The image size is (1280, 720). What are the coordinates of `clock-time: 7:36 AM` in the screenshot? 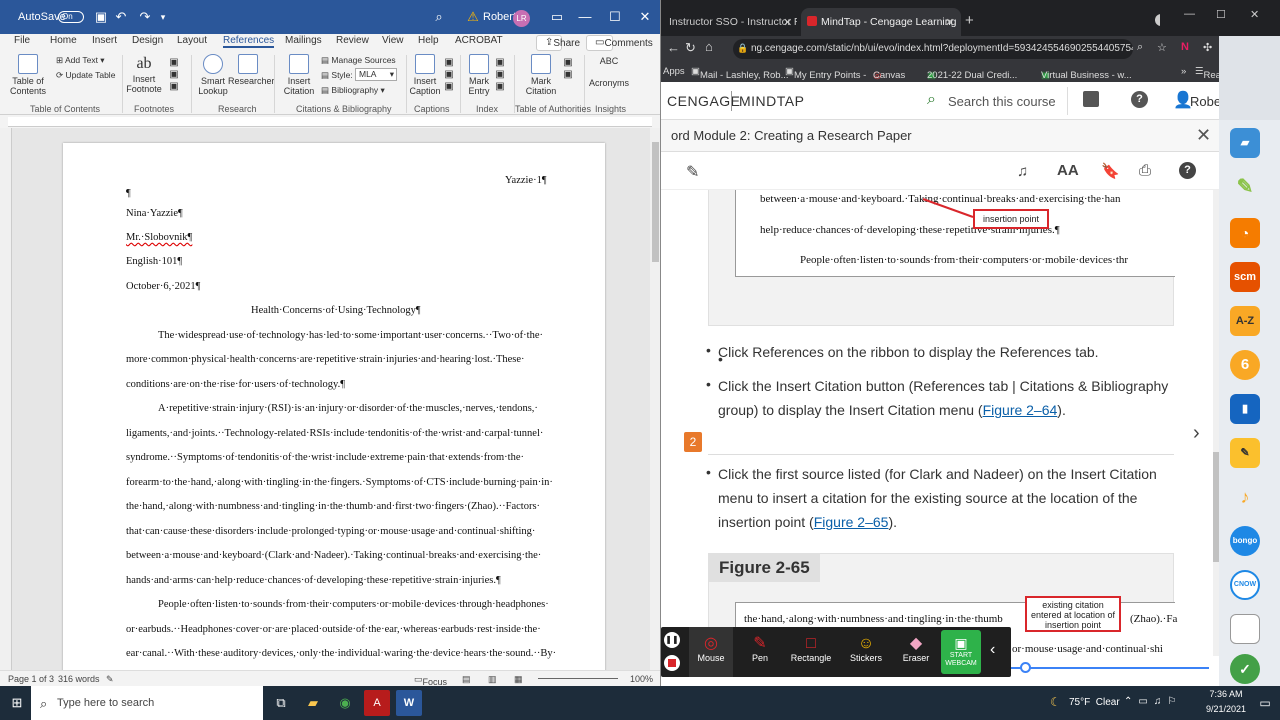 It's located at (1226, 694).